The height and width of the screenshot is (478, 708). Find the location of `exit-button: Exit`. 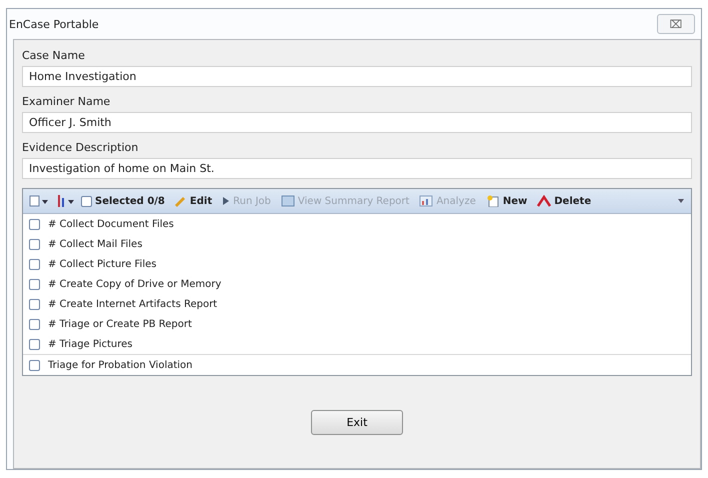

exit-button: Exit is located at coordinates (357, 422).